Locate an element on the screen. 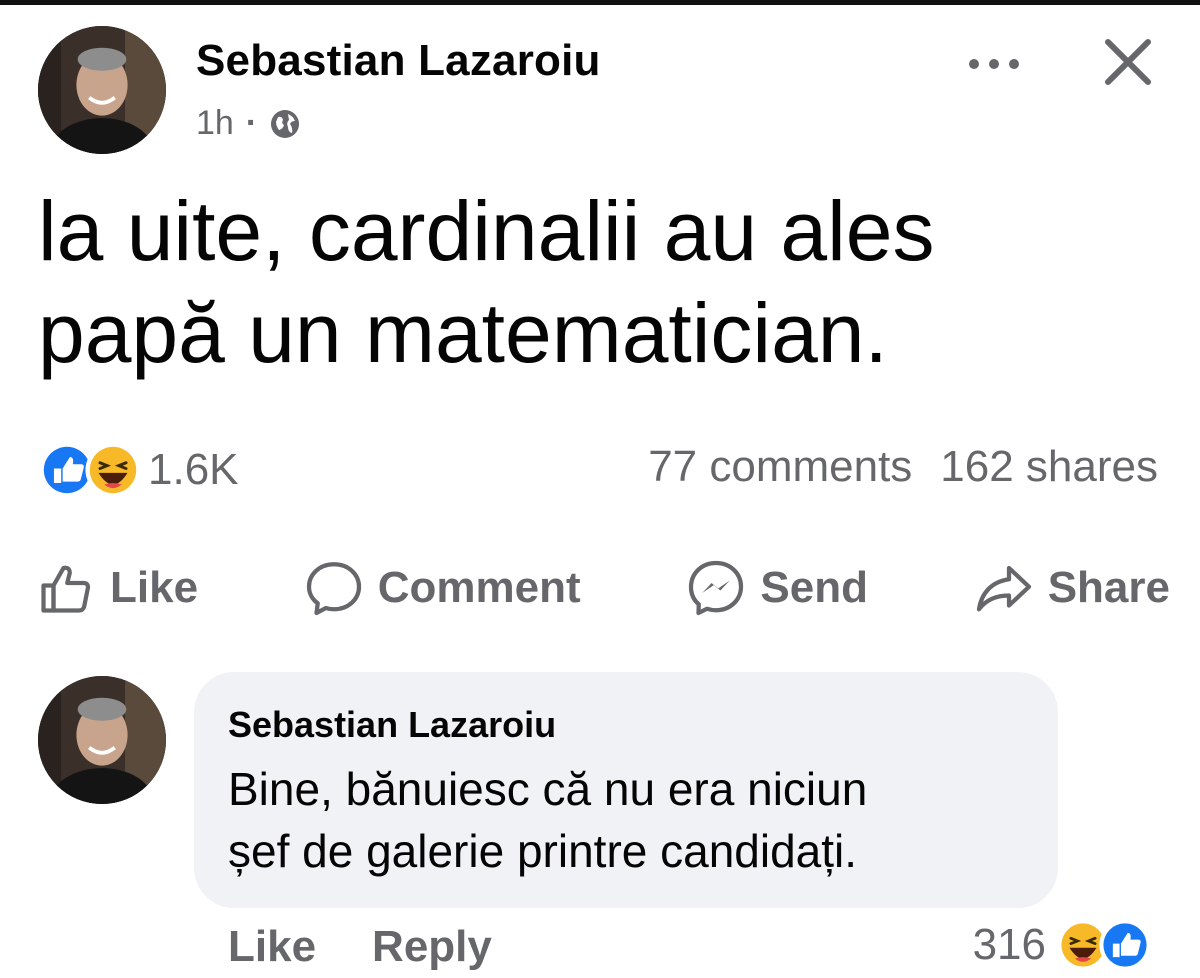 This screenshot has width=1200, height=978. comment-label: Comment is located at coordinates (479, 587).